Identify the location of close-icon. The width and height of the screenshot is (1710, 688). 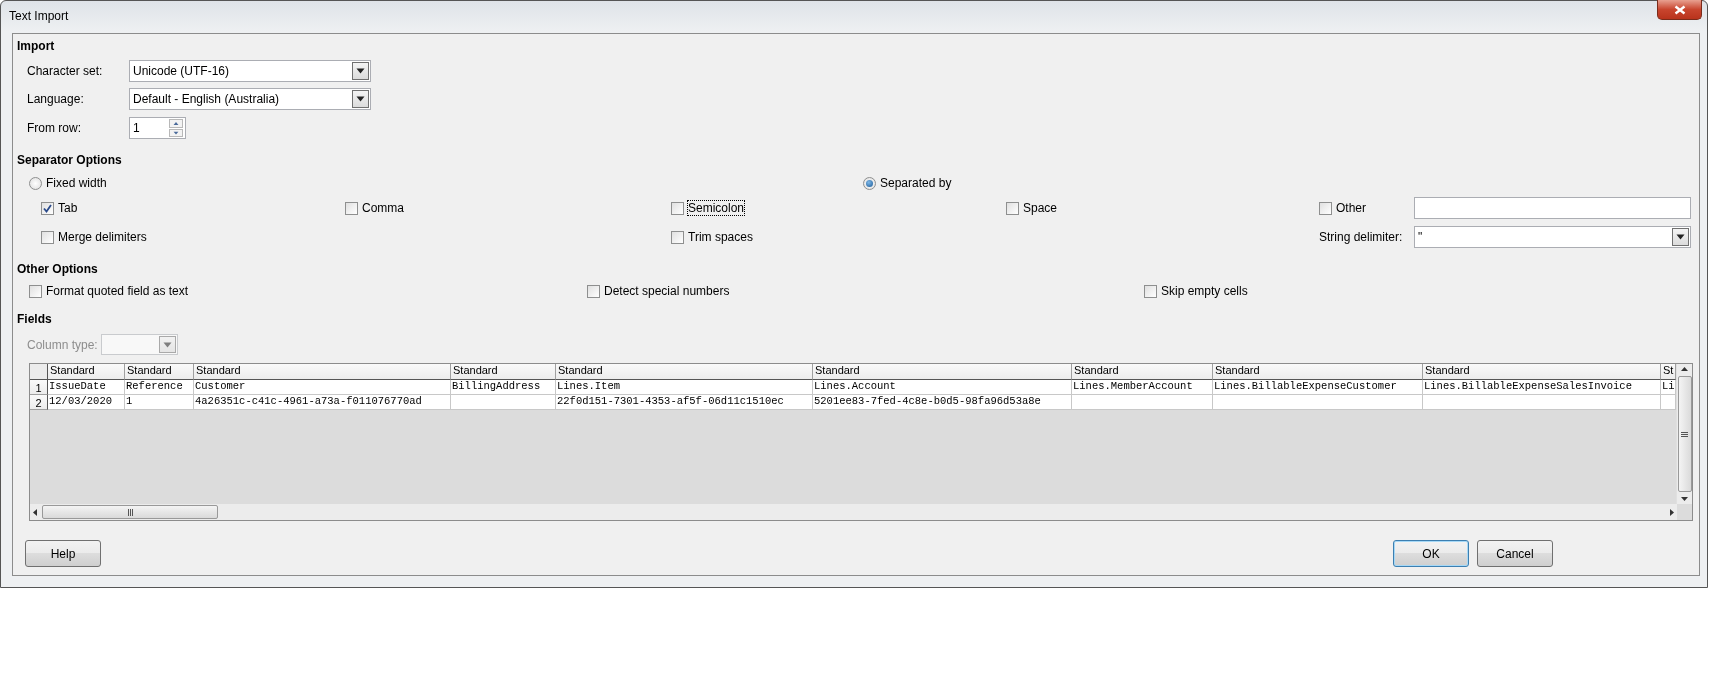
(1679, 9).